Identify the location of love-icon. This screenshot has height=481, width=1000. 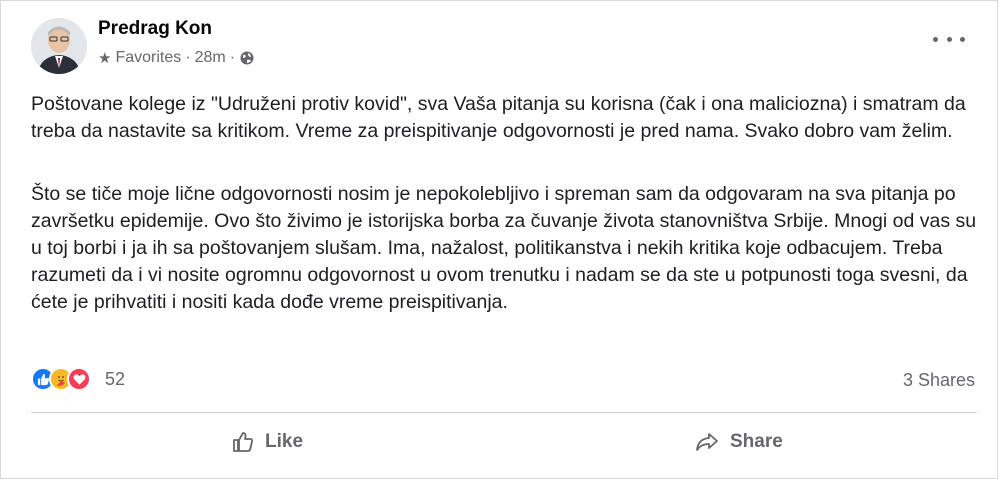
(79, 379).